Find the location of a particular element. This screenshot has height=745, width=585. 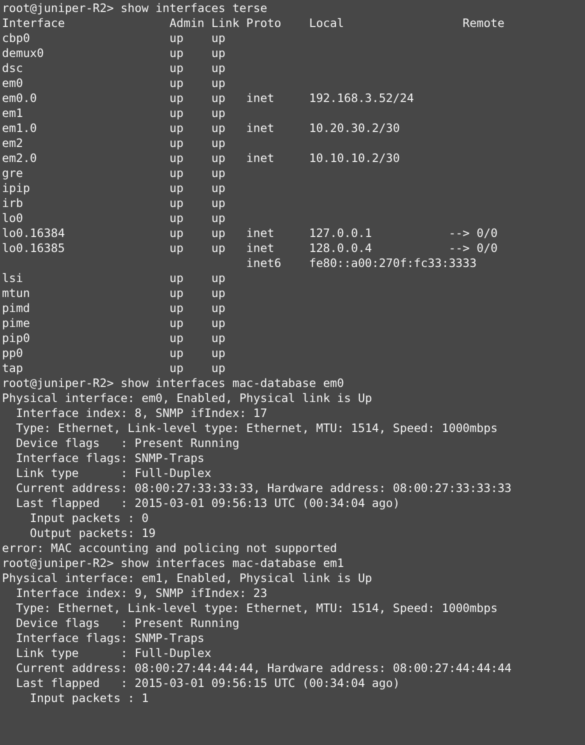

remote-address: --> 0/0 is located at coordinates (473, 248).